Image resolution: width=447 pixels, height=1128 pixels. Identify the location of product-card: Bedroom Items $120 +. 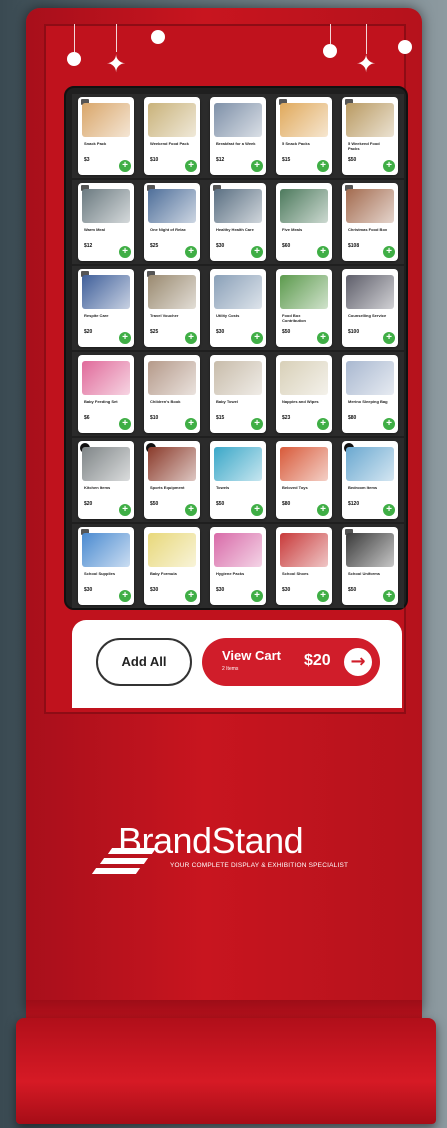
(370, 480).